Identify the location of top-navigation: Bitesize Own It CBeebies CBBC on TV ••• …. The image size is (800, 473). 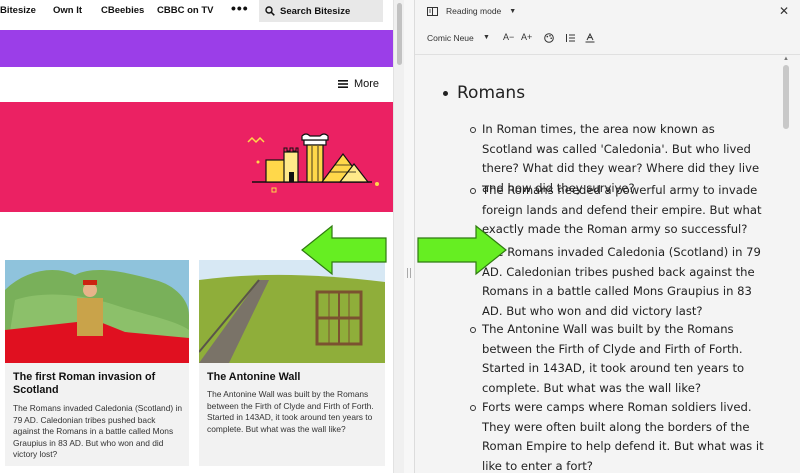
(196, 11).